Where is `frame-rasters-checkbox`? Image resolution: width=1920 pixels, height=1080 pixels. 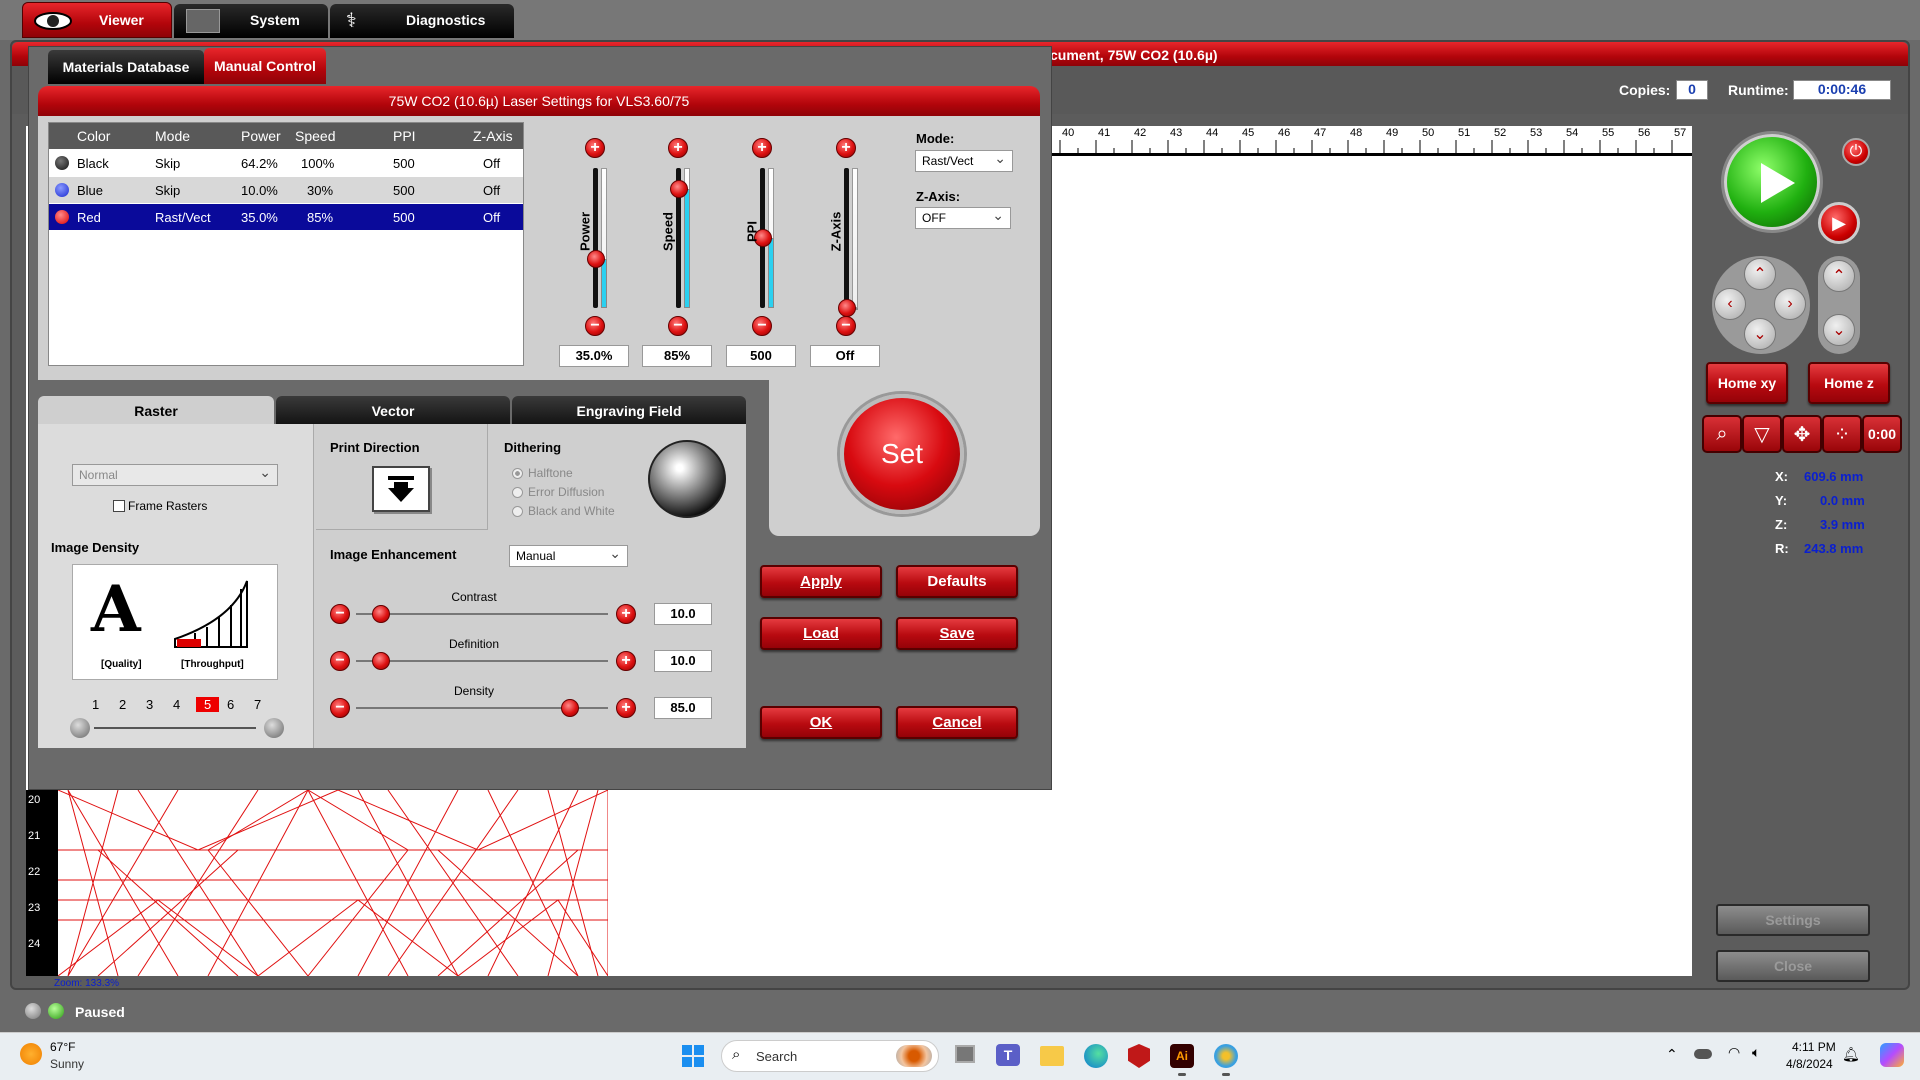 frame-rasters-checkbox is located at coordinates (119, 506).